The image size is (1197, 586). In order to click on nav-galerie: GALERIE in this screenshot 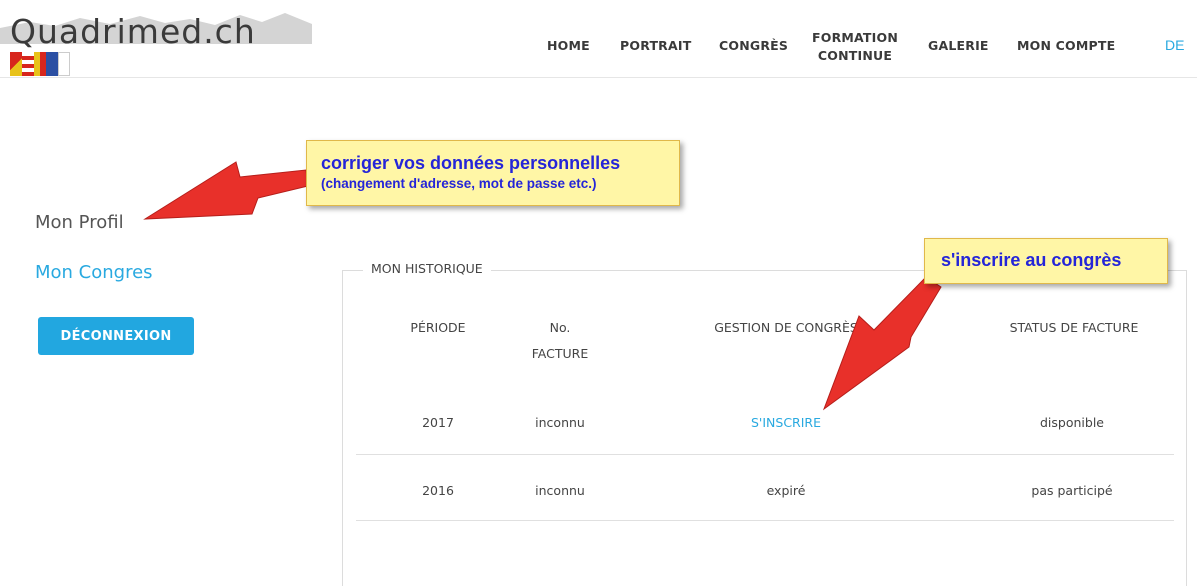, I will do `click(958, 45)`.